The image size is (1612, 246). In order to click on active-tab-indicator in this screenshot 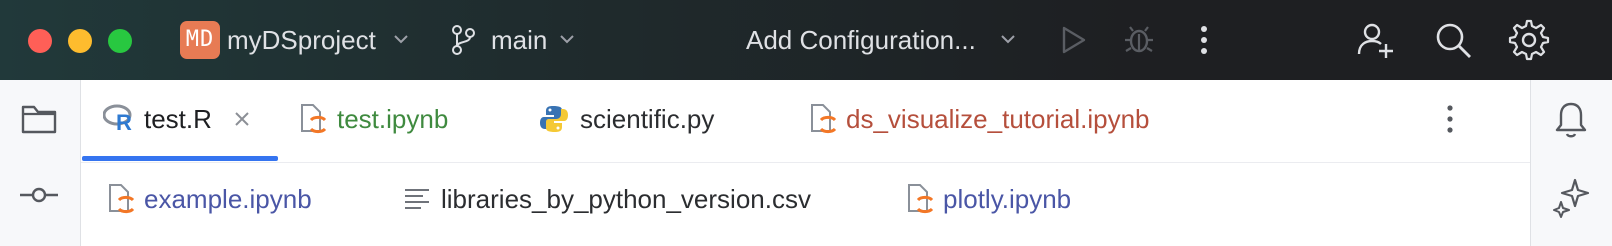, I will do `click(180, 158)`.